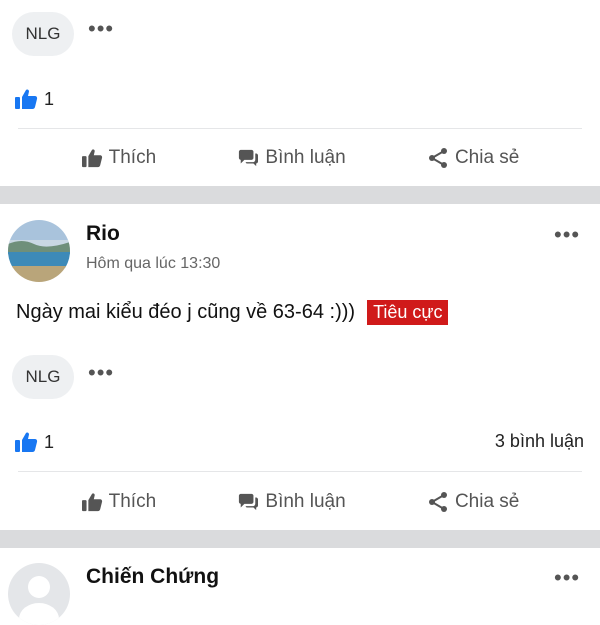 This screenshot has width=600, height=625. What do you see at coordinates (186, 312) in the screenshot?
I see `post-text: Ngày mai kiểu đéo j cũng về 63-64 :)))` at bounding box center [186, 312].